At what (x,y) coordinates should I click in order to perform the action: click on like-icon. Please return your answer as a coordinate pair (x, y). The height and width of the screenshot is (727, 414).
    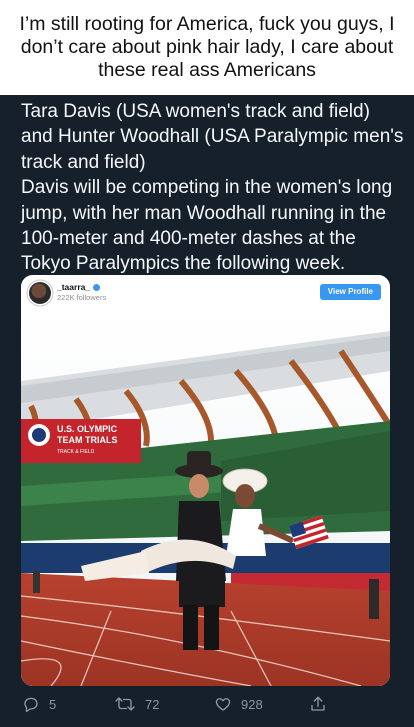
    Looking at the image, I should click on (223, 704).